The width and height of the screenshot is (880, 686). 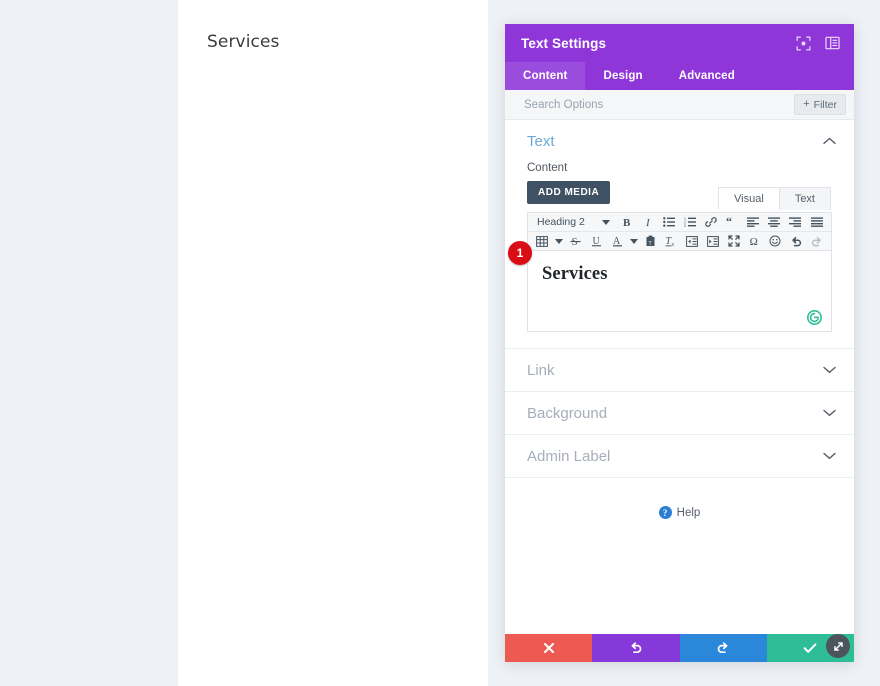 I want to click on editor-mode-tabs: Visual Text, so click(x=774, y=198).